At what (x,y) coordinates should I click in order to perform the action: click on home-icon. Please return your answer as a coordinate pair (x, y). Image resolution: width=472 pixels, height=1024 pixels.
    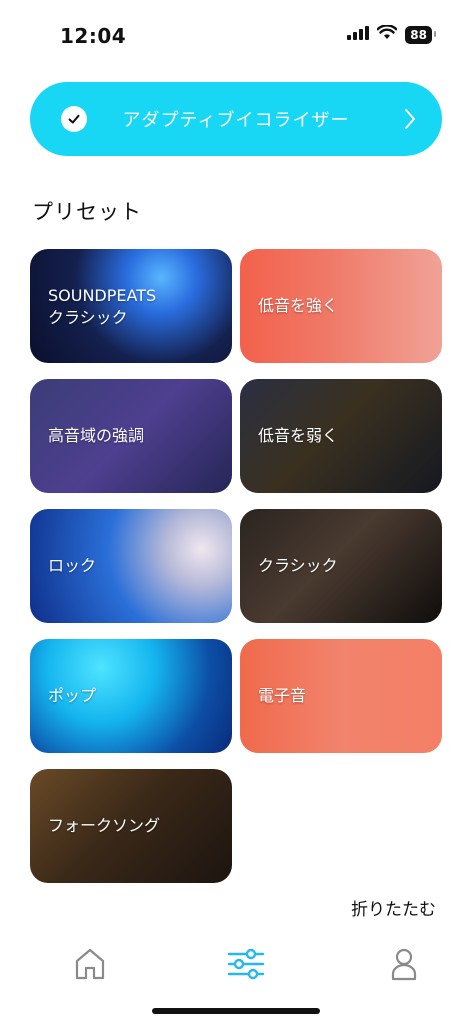
    Looking at the image, I should click on (90, 966).